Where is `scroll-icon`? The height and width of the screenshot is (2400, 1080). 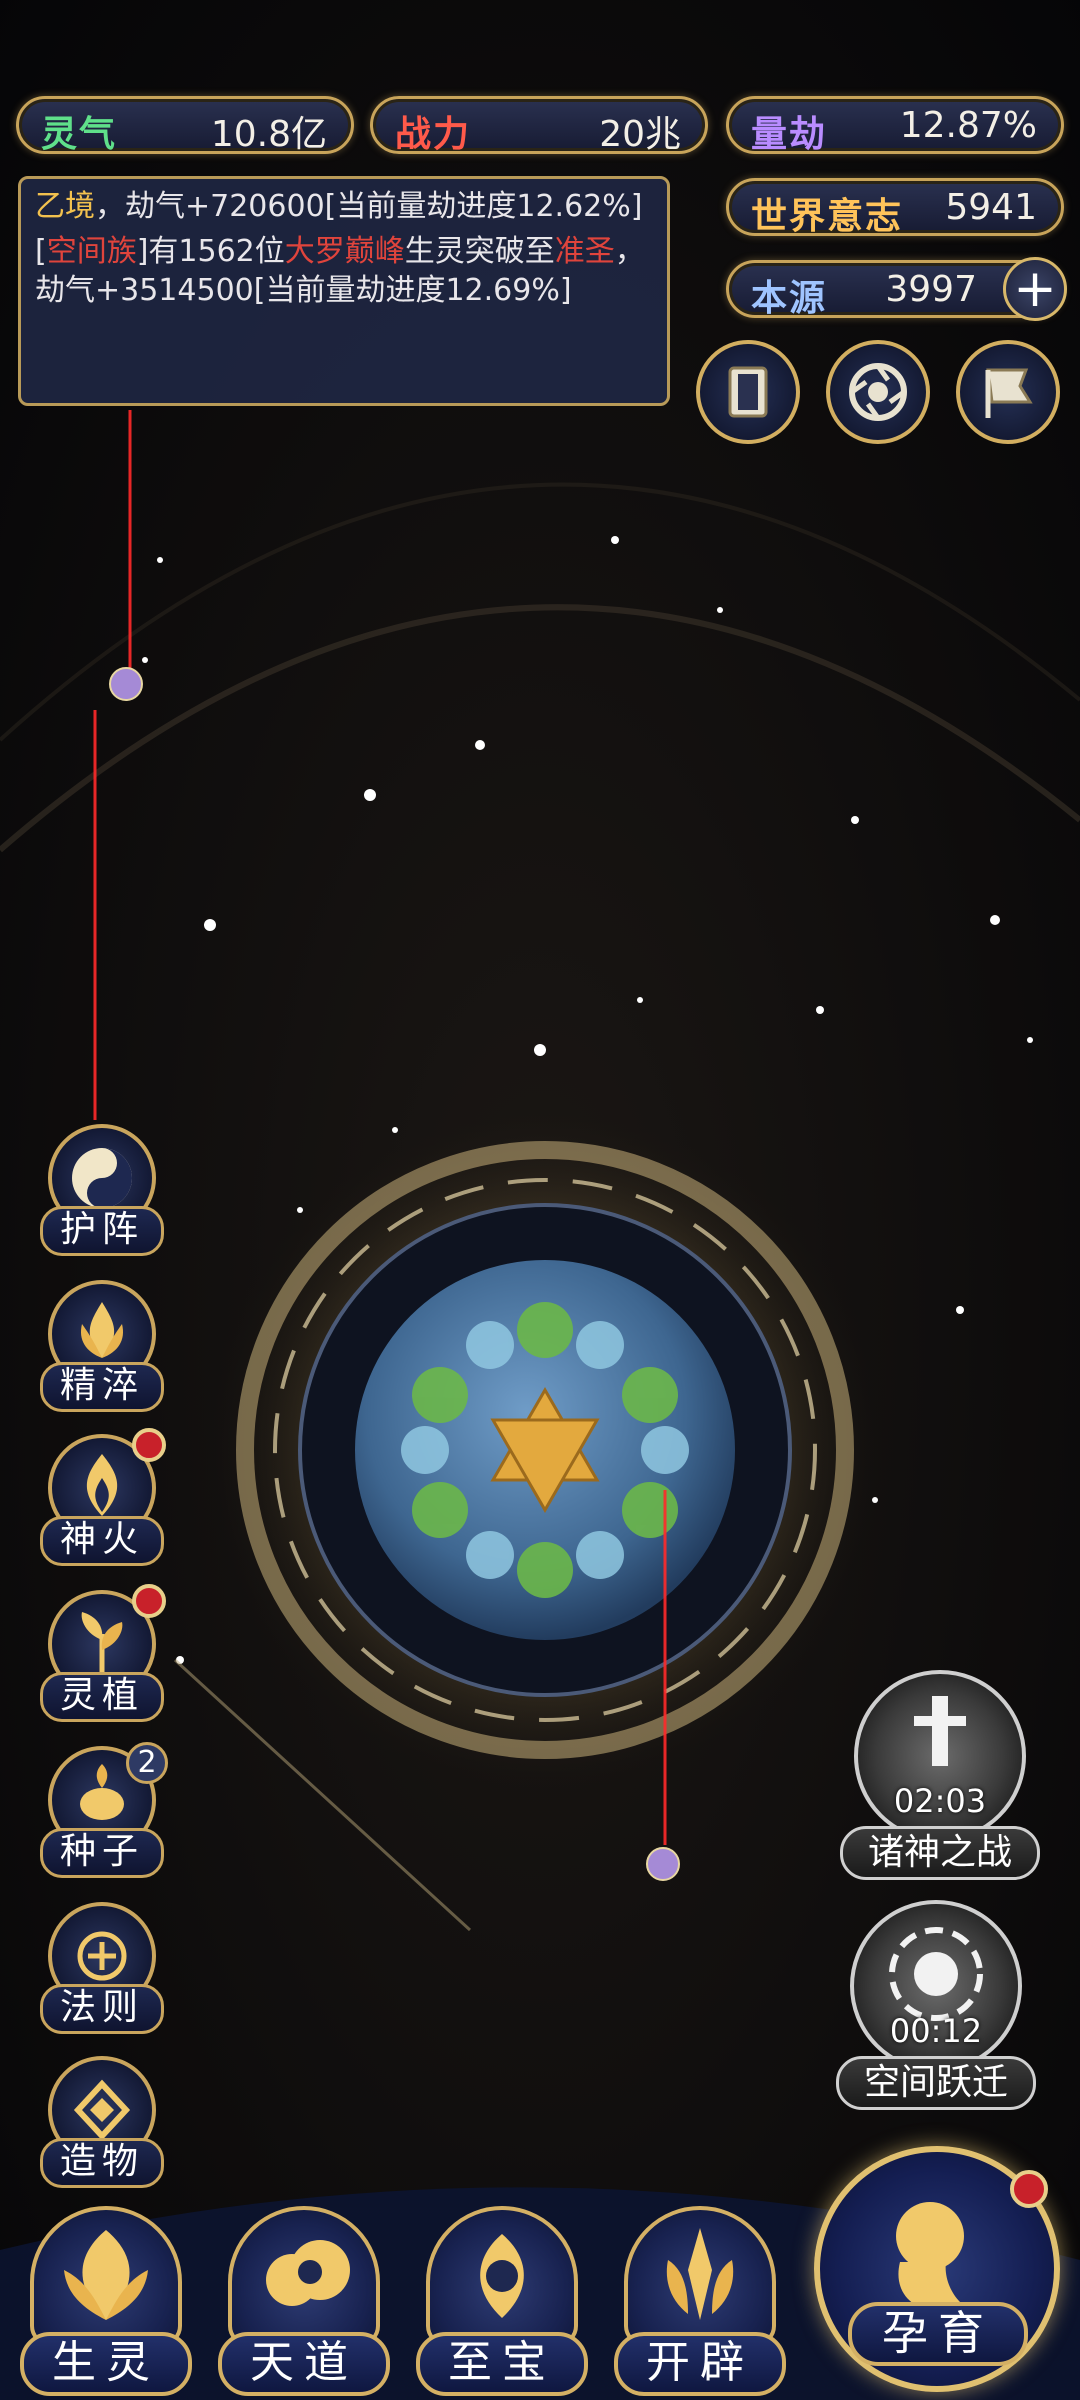 scroll-icon is located at coordinates (748, 392).